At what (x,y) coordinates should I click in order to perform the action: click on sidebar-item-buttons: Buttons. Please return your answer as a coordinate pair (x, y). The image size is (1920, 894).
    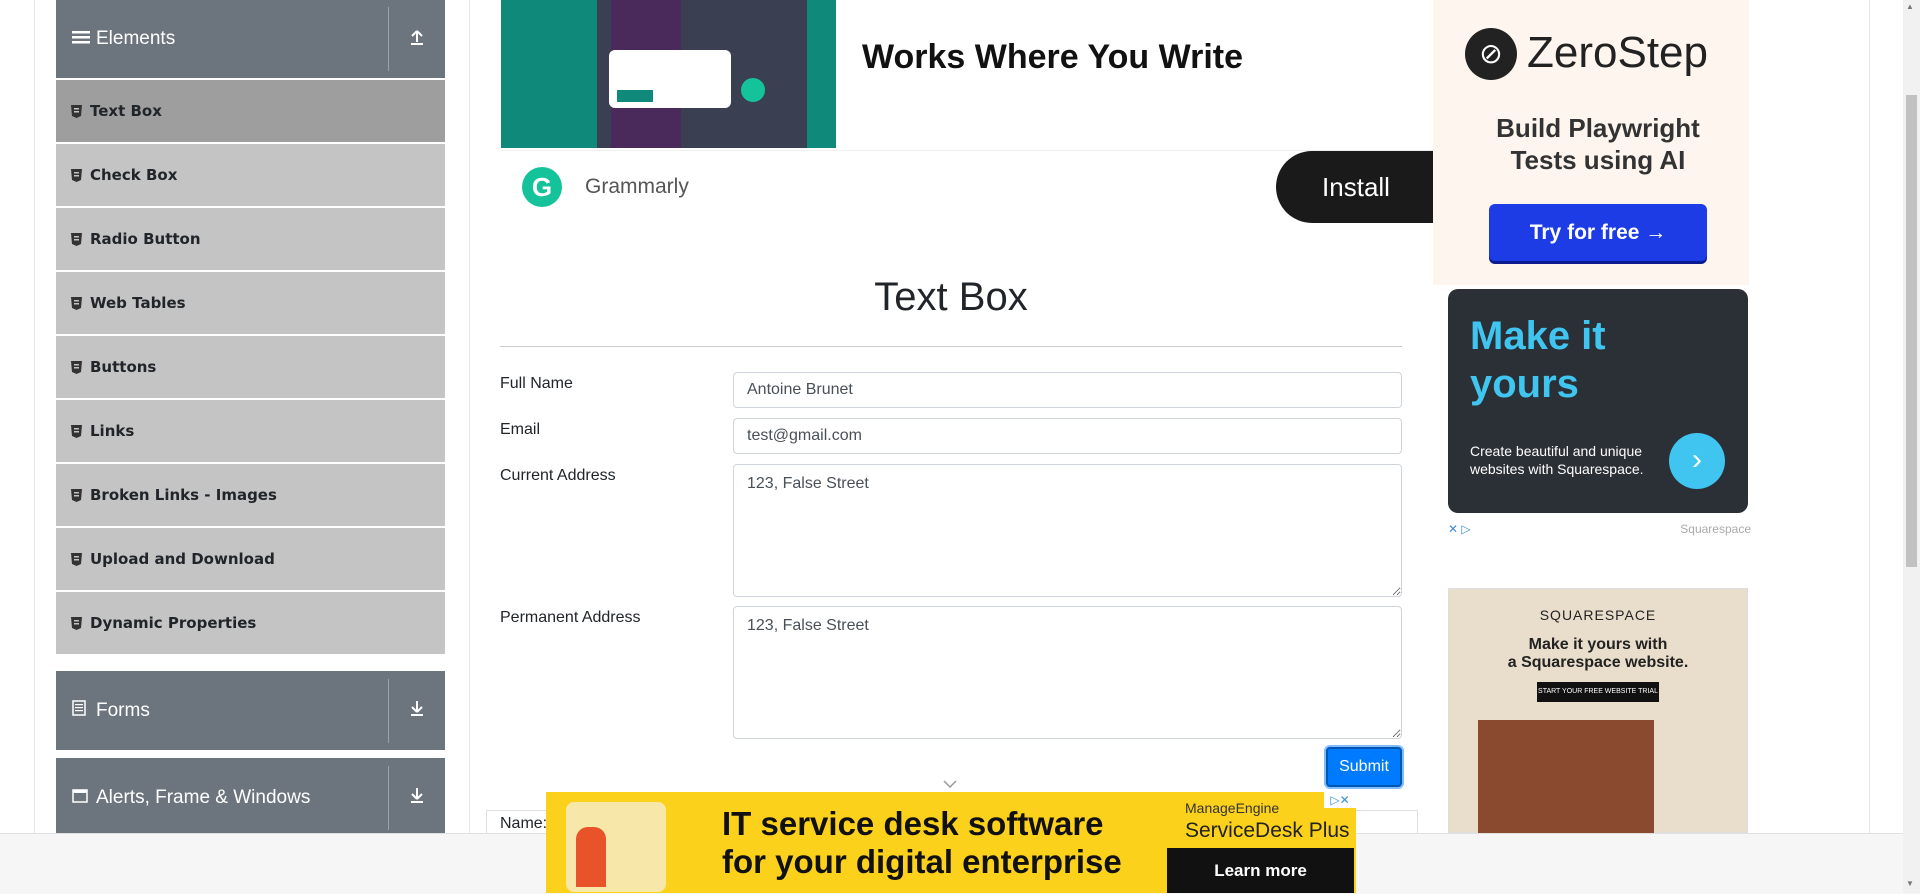
    Looking at the image, I should click on (250, 367).